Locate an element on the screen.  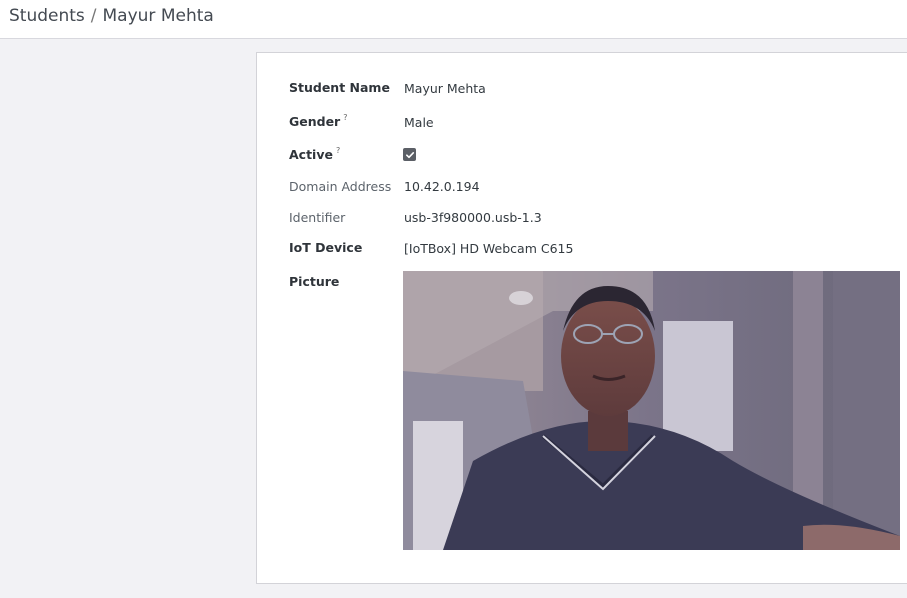
student-name-label: Student Name is located at coordinates (339, 87).